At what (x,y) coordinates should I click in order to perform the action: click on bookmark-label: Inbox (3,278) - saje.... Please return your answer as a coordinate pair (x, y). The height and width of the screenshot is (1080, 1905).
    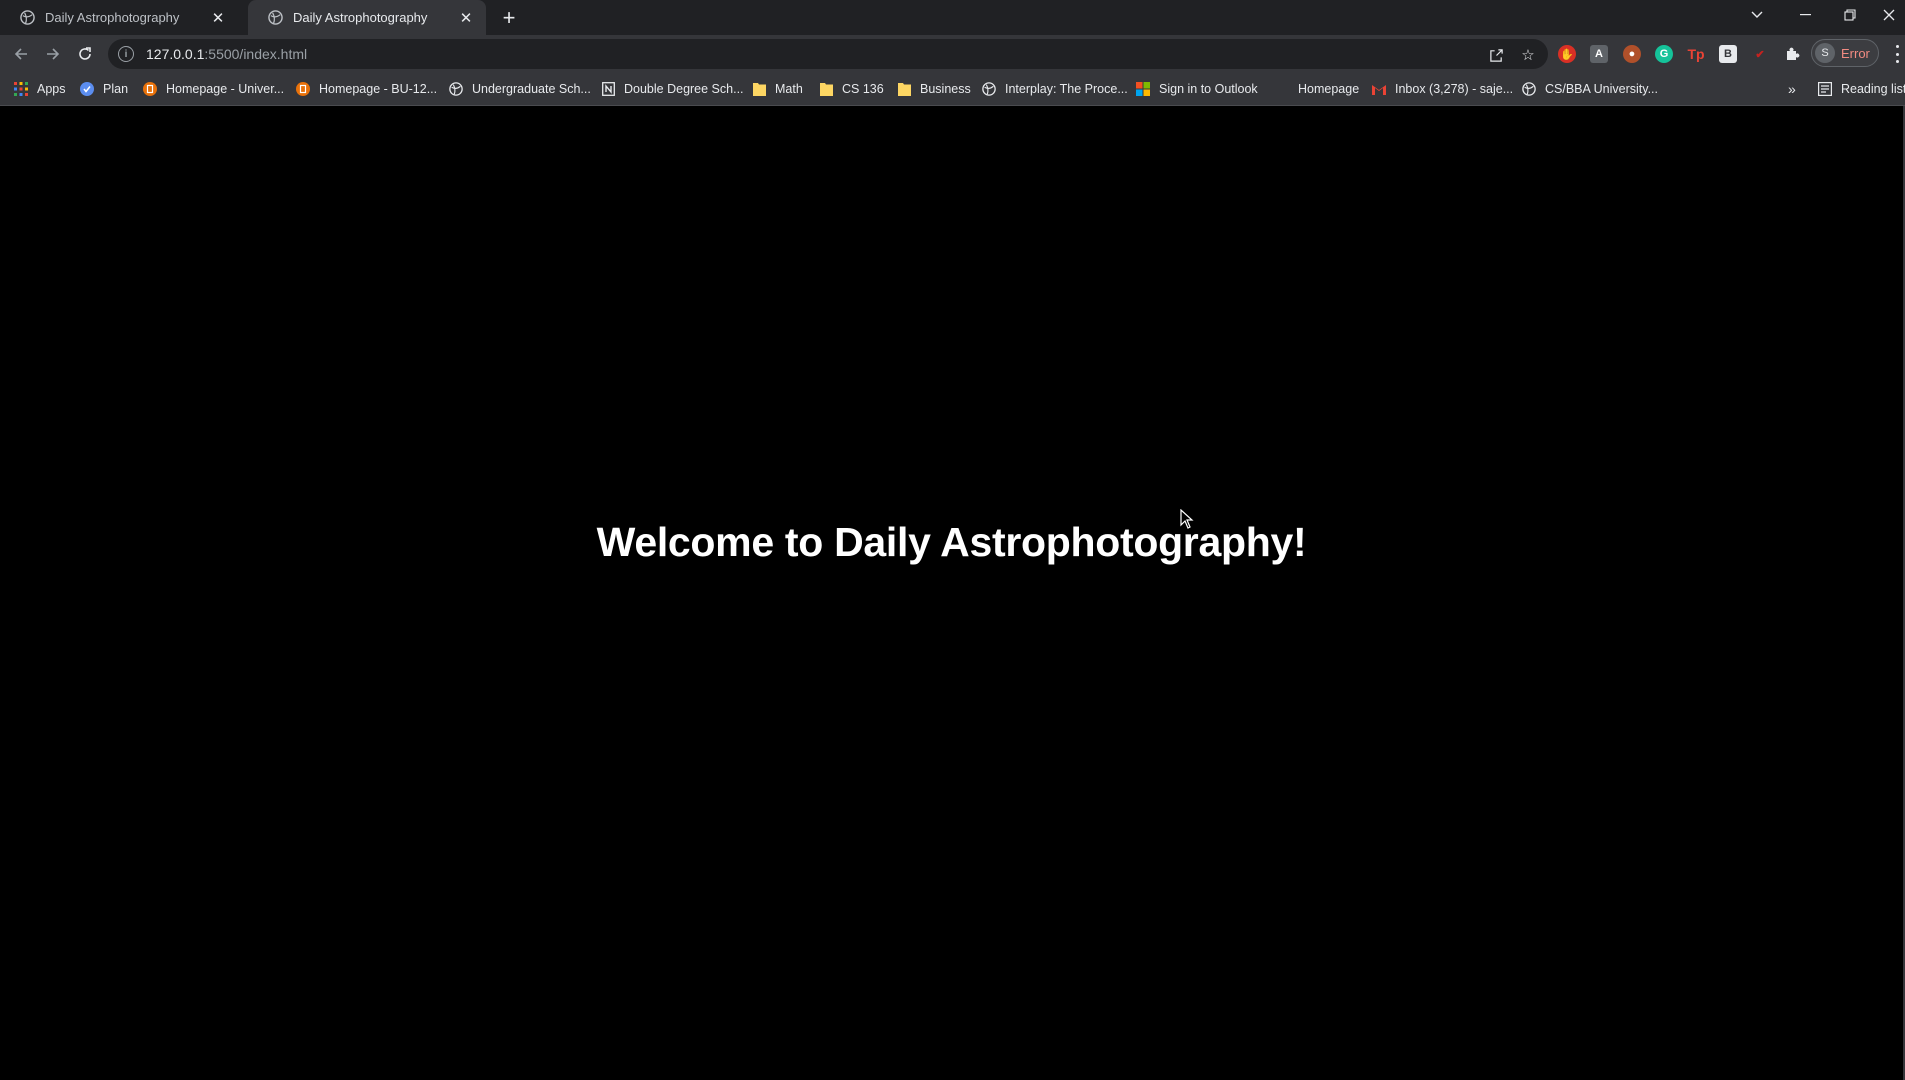
    Looking at the image, I should click on (1454, 89).